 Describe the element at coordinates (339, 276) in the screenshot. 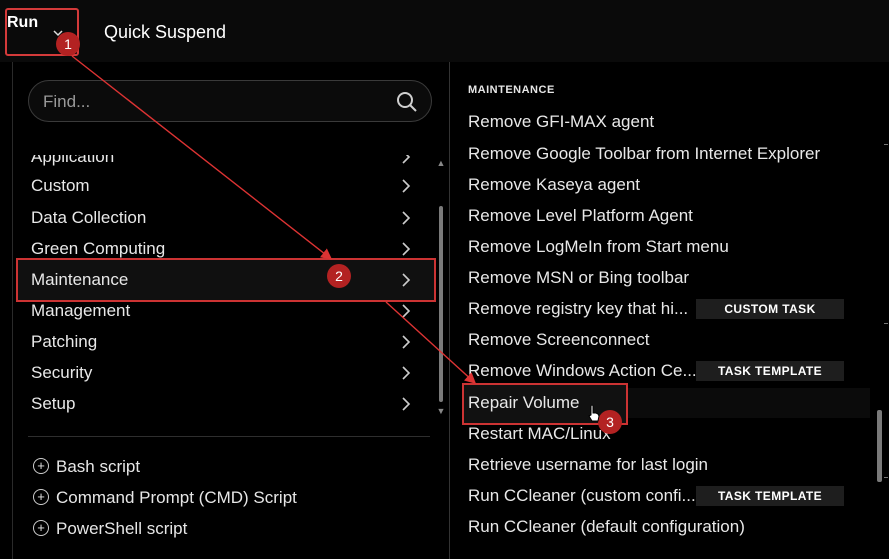

I see `annotation-marker-2: 2` at that location.